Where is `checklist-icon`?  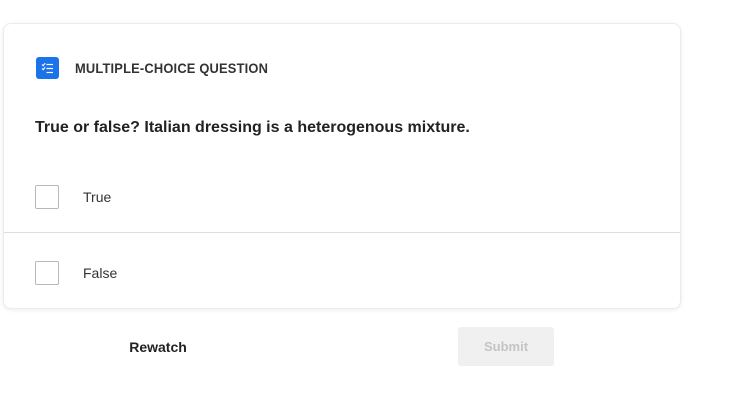
checklist-icon is located at coordinates (47, 68).